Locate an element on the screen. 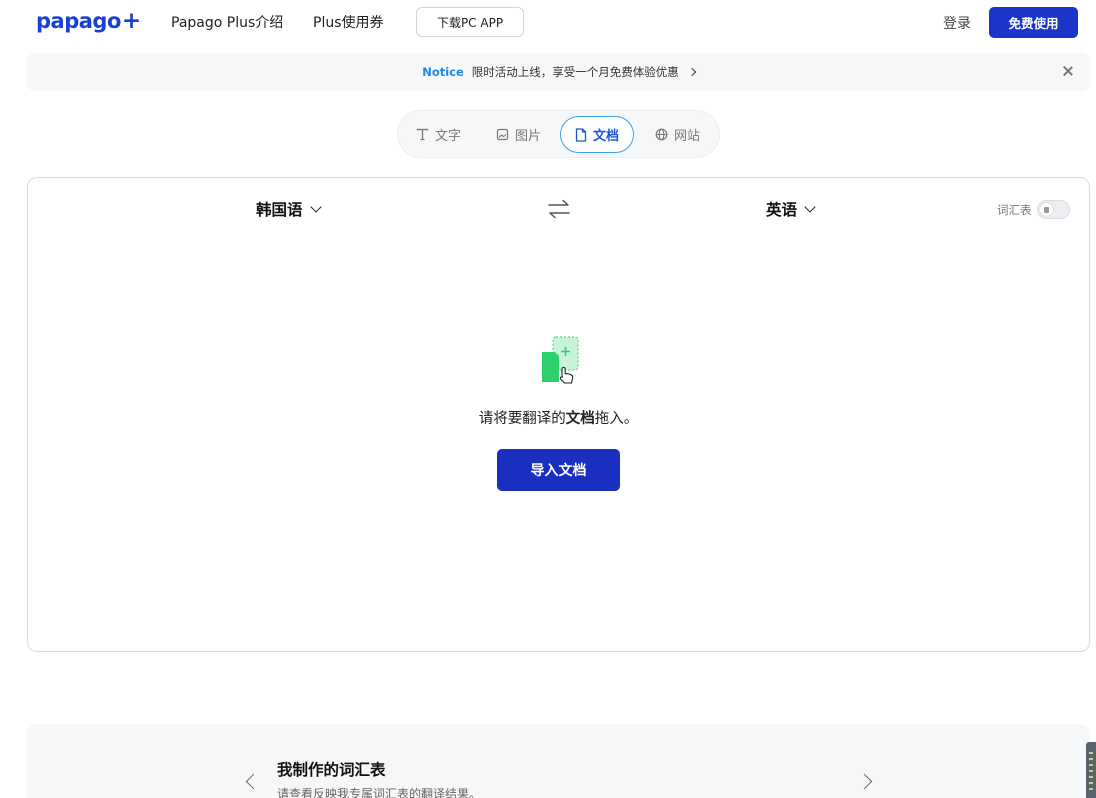  target-language-select: 英语 is located at coordinates (791, 209).